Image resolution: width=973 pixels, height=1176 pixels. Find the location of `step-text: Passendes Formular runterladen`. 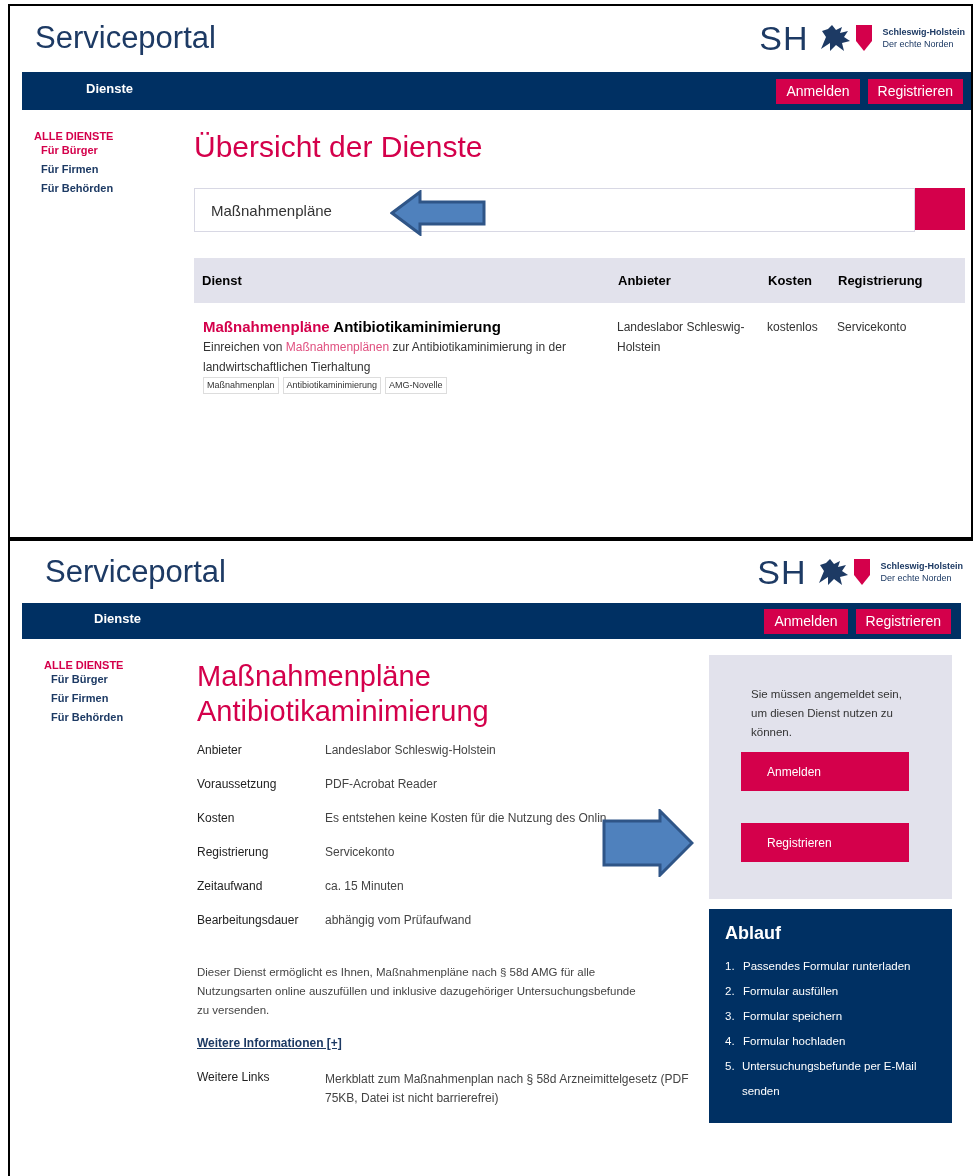

step-text: Passendes Formular runterladen is located at coordinates (827, 966).